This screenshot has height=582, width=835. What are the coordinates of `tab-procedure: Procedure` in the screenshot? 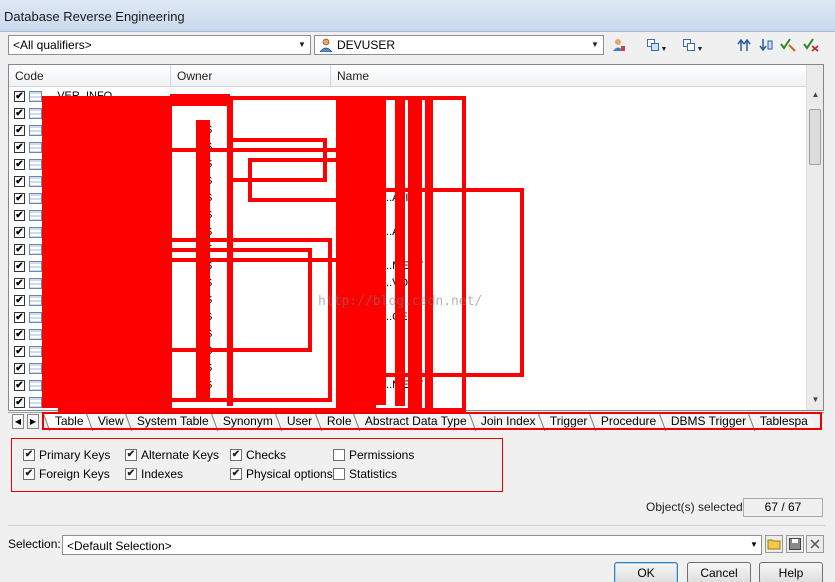 It's located at (627, 422).